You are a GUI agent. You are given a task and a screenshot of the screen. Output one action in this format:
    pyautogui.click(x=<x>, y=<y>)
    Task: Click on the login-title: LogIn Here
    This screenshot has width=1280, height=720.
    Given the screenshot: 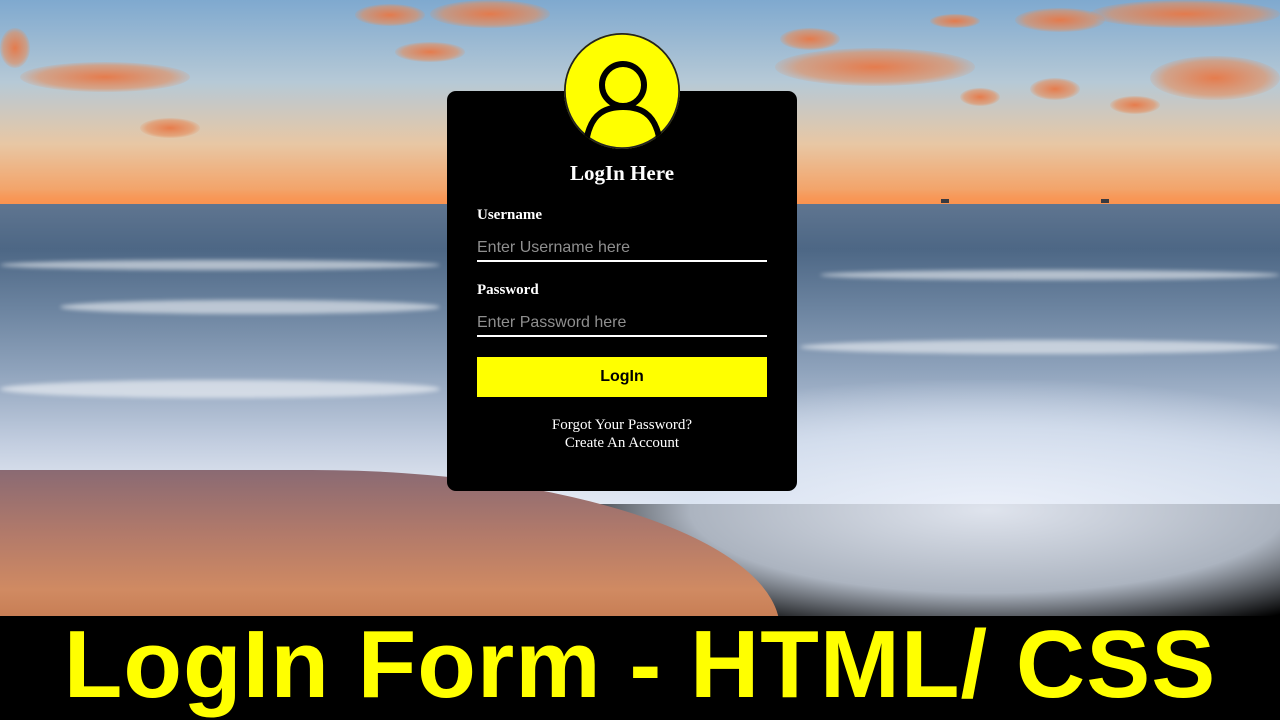 What is the action you would take?
    pyautogui.click(x=622, y=173)
    